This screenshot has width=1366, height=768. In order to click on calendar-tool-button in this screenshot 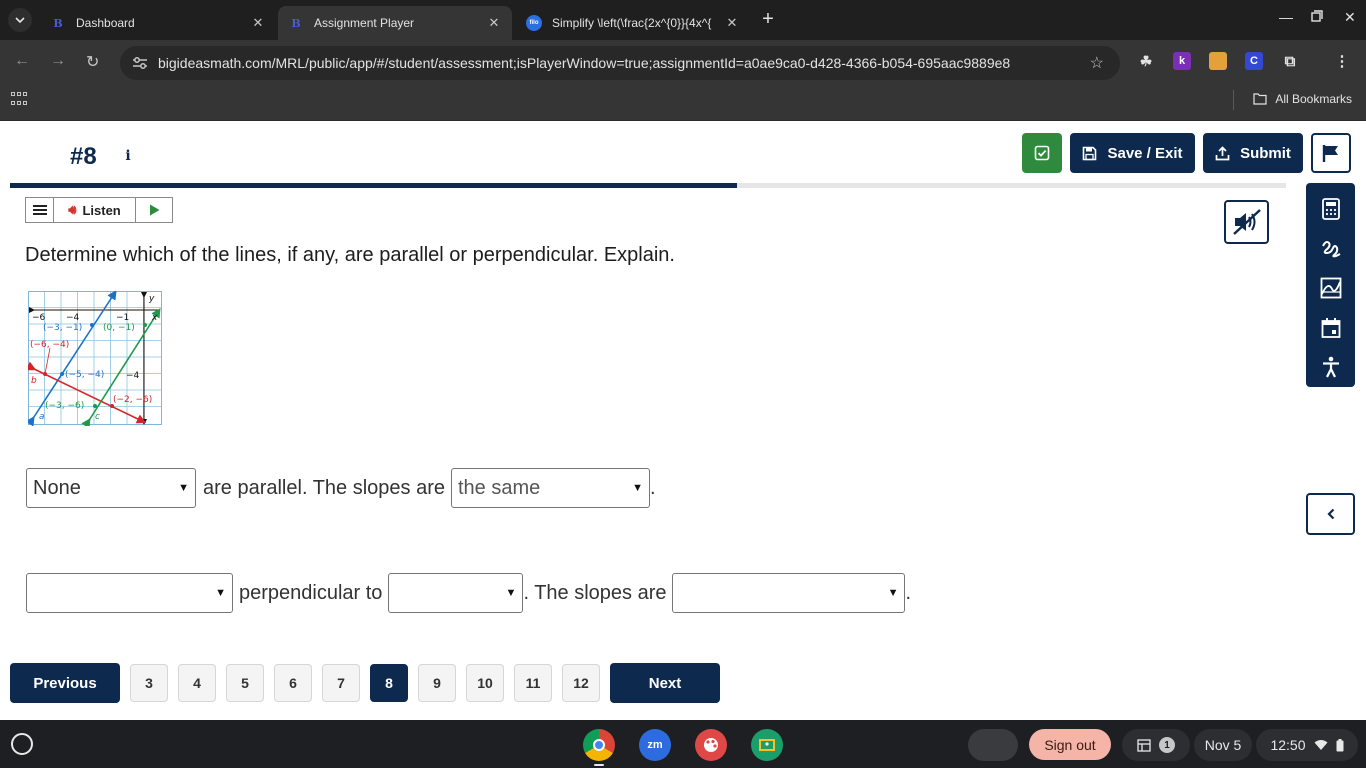, I will do `click(1330, 328)`.